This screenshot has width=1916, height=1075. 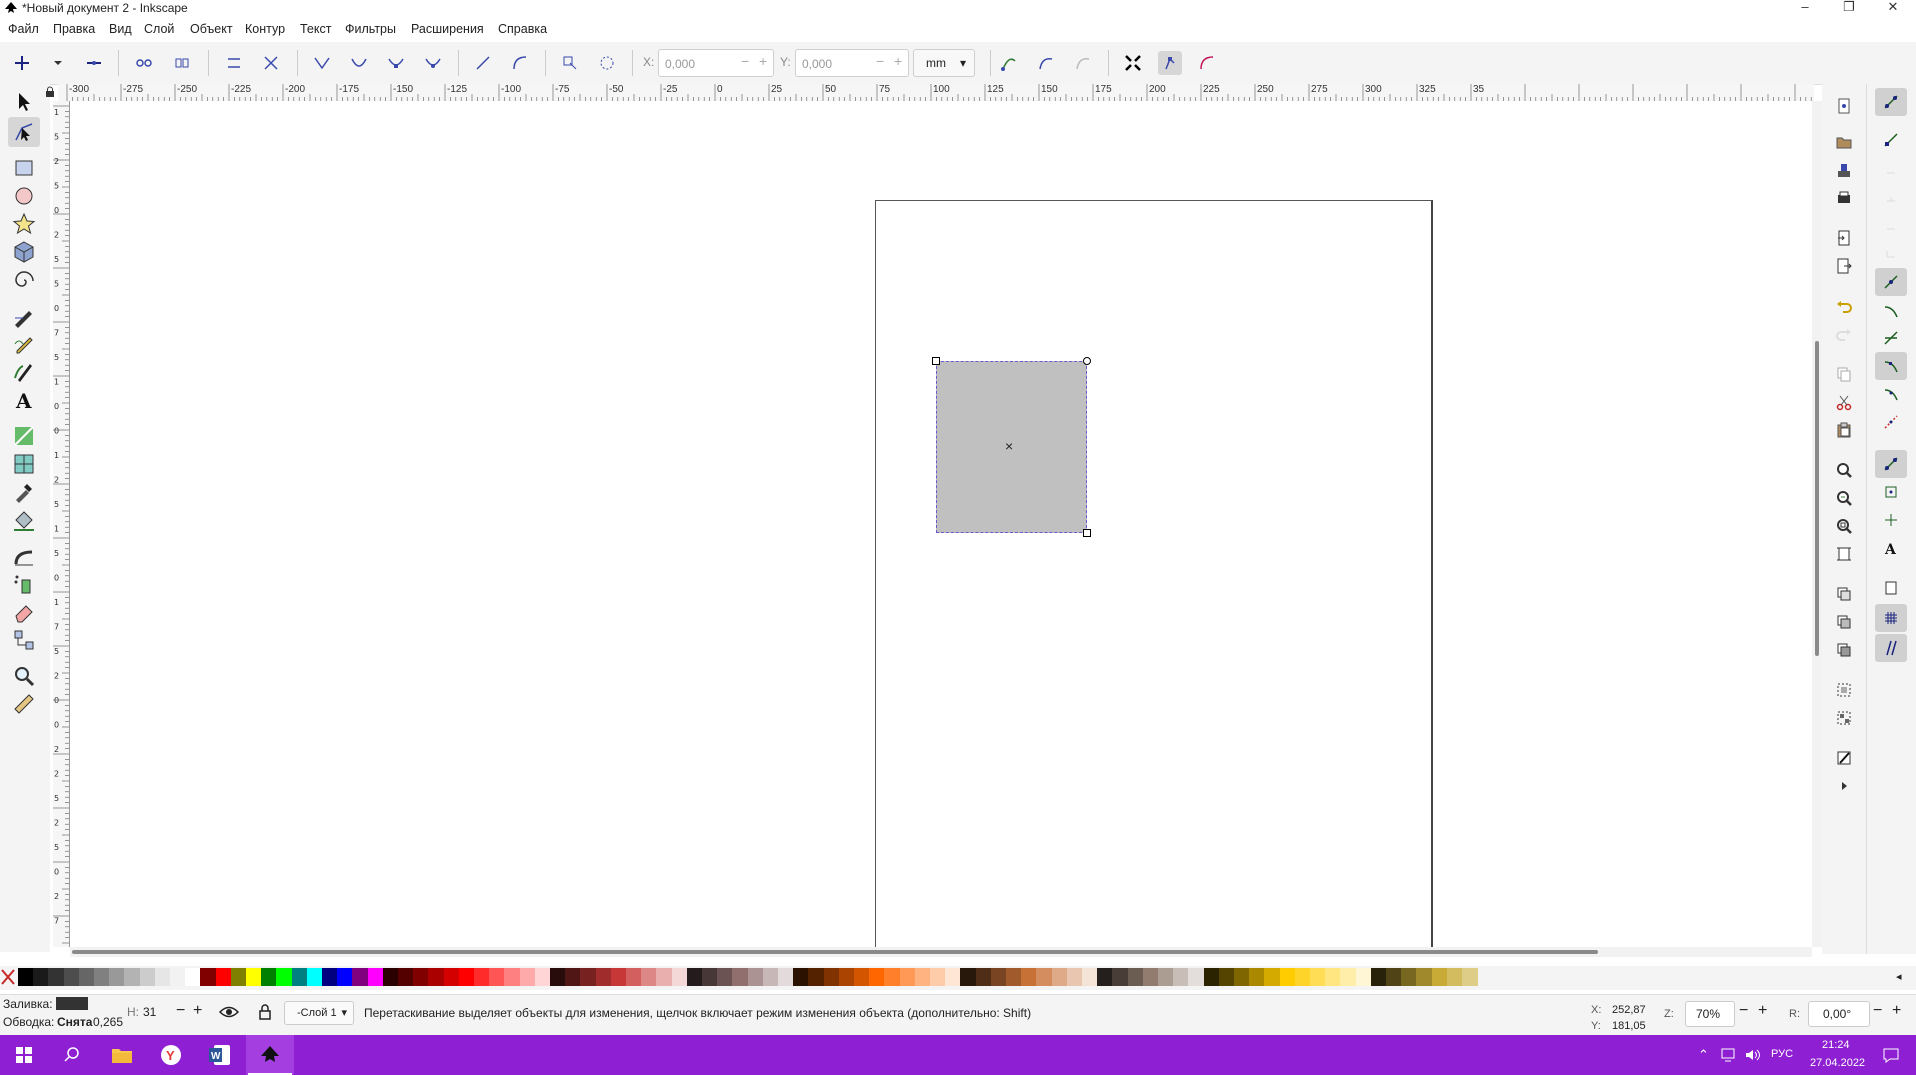 I want to click on lock-guides-icon, so click(x=50, y=92).